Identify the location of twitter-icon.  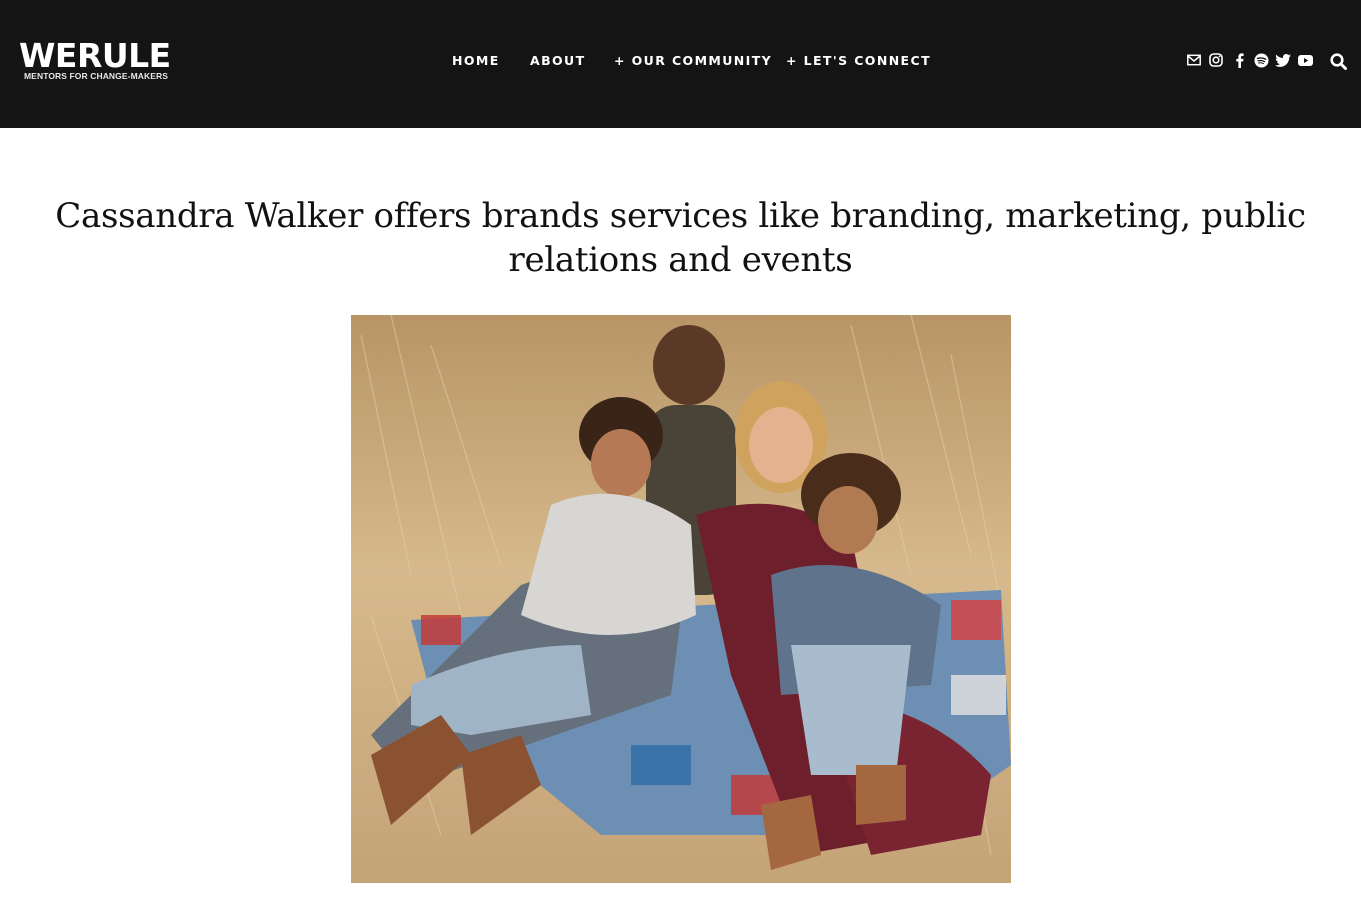
(1283, 60).